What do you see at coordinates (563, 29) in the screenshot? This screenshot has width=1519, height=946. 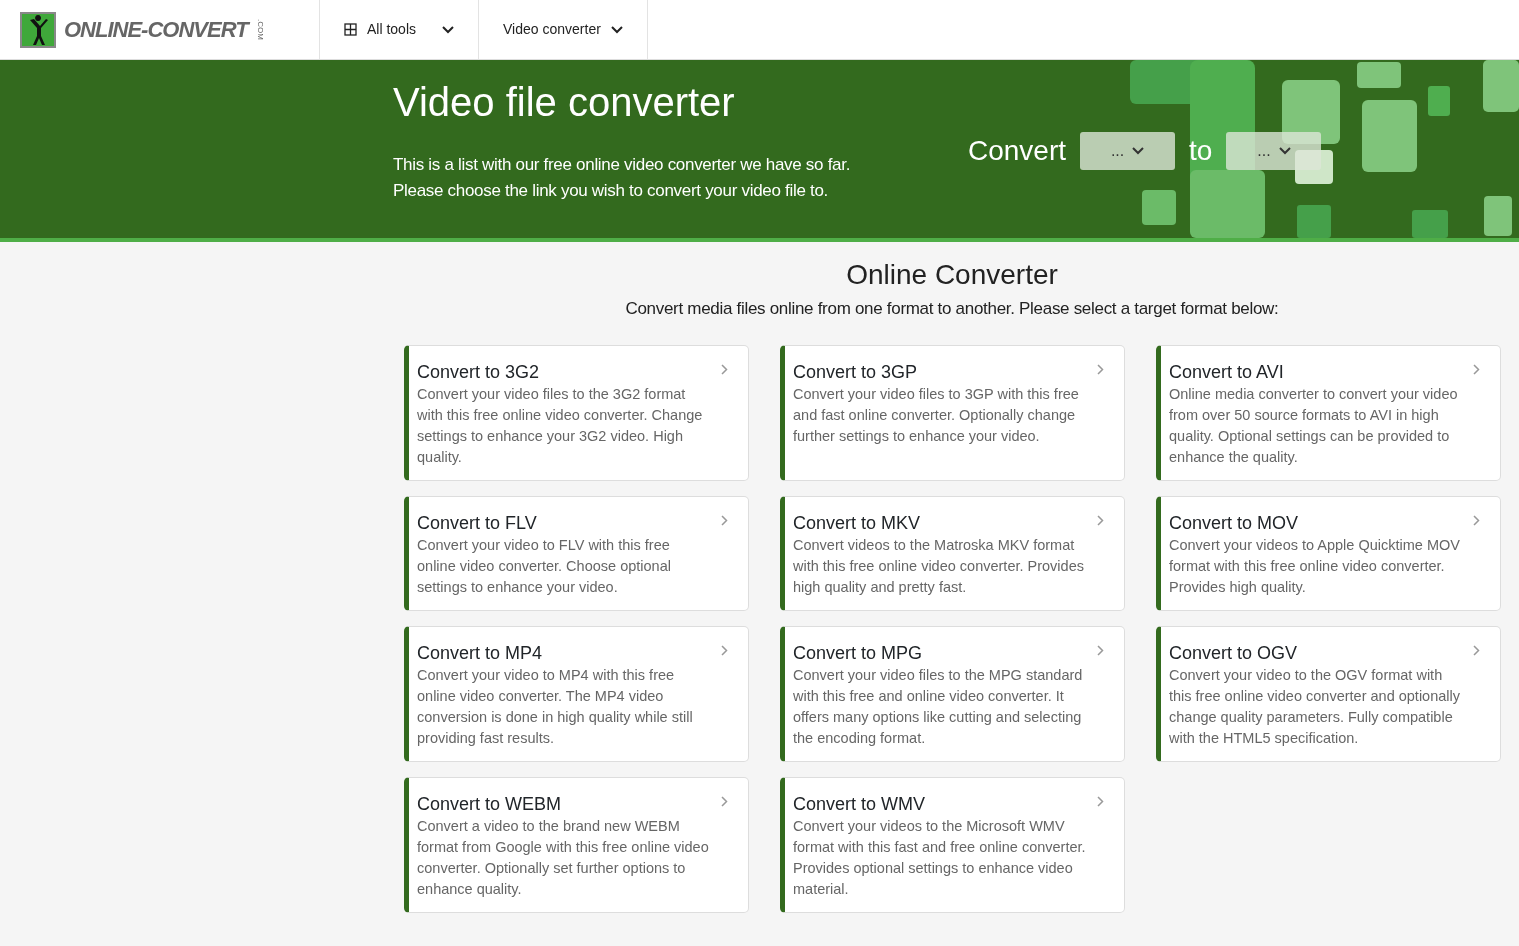 I see `menu-button: Video converter` at bounding box center [563, 29].